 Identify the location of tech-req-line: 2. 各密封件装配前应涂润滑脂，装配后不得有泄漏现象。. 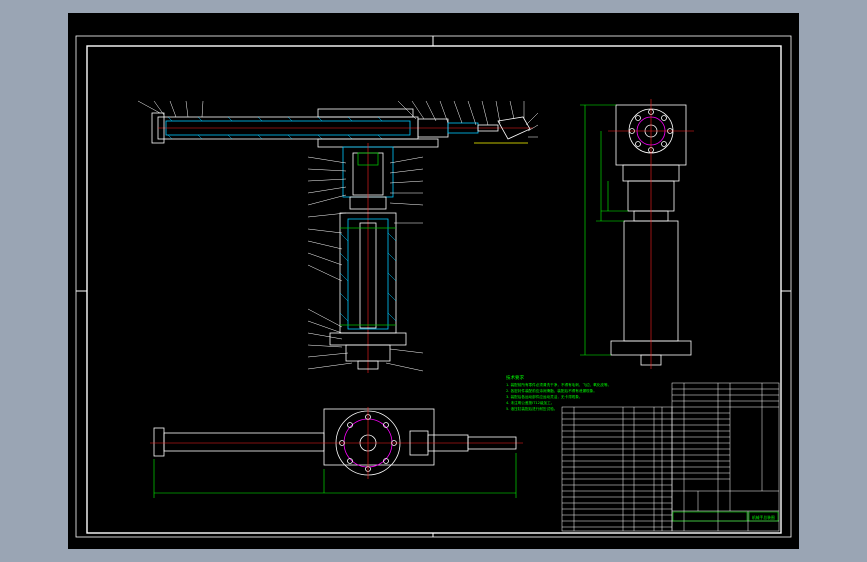
(551, 390).